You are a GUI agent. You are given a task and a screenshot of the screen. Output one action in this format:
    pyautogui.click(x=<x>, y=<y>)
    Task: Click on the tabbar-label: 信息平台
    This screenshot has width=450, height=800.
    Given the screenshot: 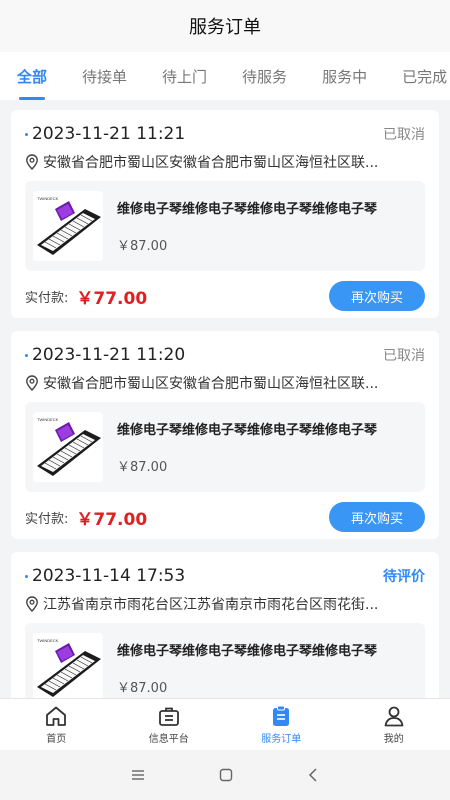 What is the action you would take?
    pyautogui.click(x=168, y=739)
    